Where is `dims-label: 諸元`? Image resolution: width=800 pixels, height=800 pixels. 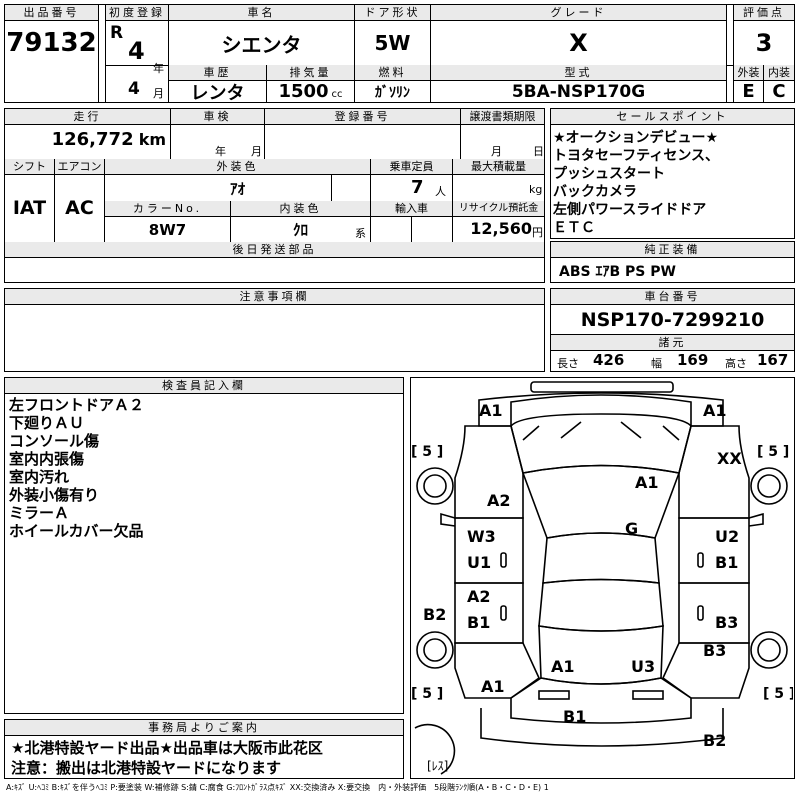 dims-label: 諸元 is located at coordinates (672, 343).